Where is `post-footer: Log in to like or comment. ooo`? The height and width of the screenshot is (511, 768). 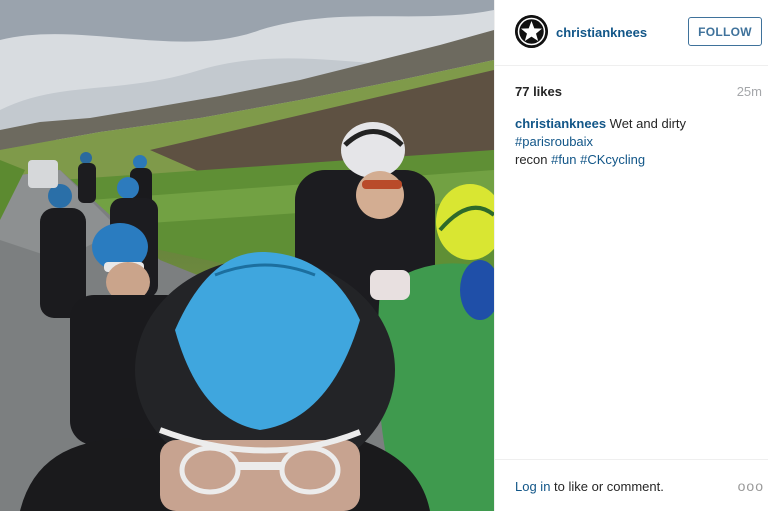 post-footer: Log in to like or comment. ooo is located at coordinates (631, 485).